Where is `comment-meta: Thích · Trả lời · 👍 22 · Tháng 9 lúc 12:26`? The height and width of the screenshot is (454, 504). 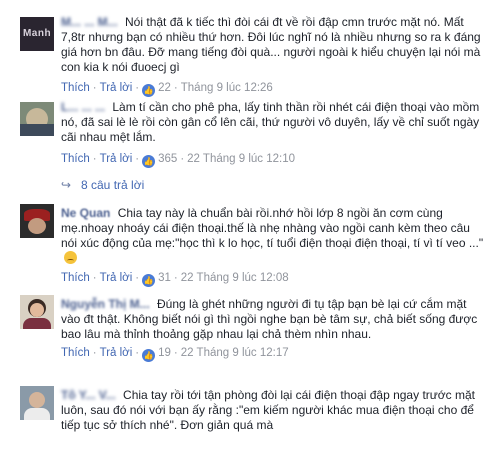
comment-meta: Thích · Trả lời · 👍 22 · Tháng 9 lúc 12:26 is located at coordinates (167, 89).